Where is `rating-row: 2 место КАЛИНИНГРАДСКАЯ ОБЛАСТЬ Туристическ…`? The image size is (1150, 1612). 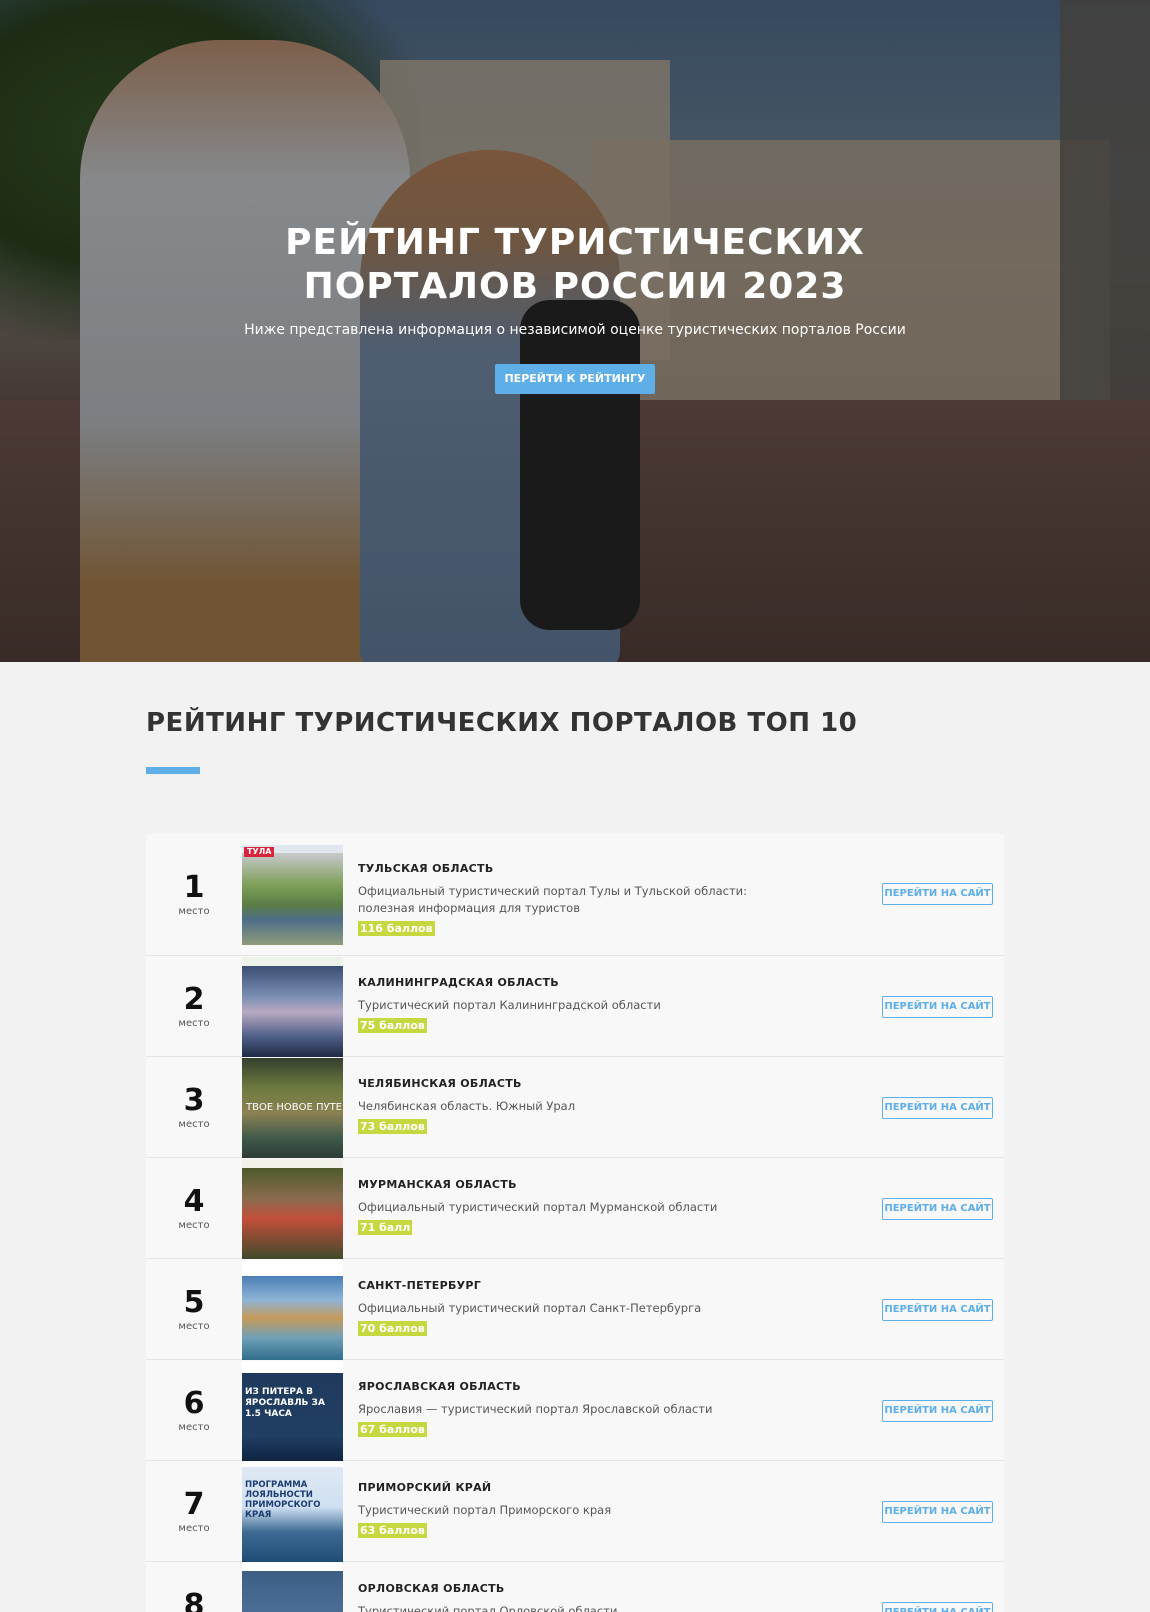
rating-row: 2 место КАЛИНИНГРАДСКАЯ ОБЛАСТЬ Туристическ… is located at coordinates (575, 1006).